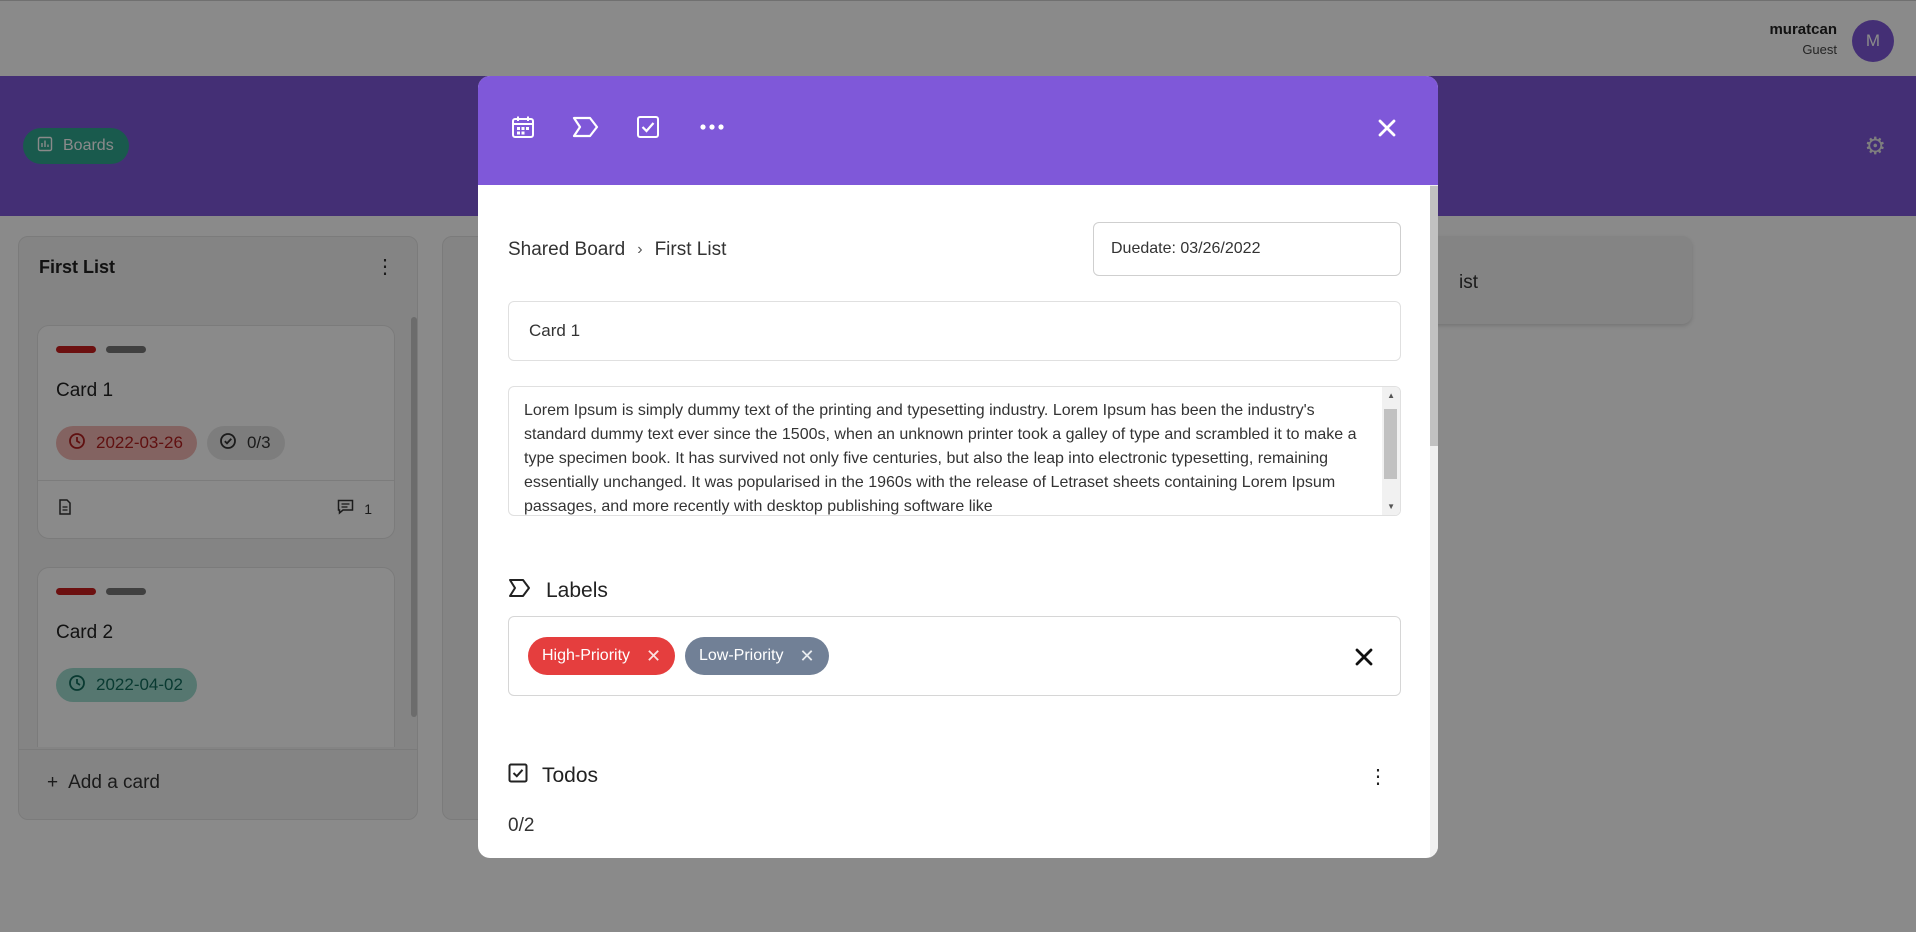 The height and width of the screenshot is (932, 1916). What do you see at coordinates (1247, 249) in the screenshot?
I see `due-date-field` at bounding box center [1247, 249].